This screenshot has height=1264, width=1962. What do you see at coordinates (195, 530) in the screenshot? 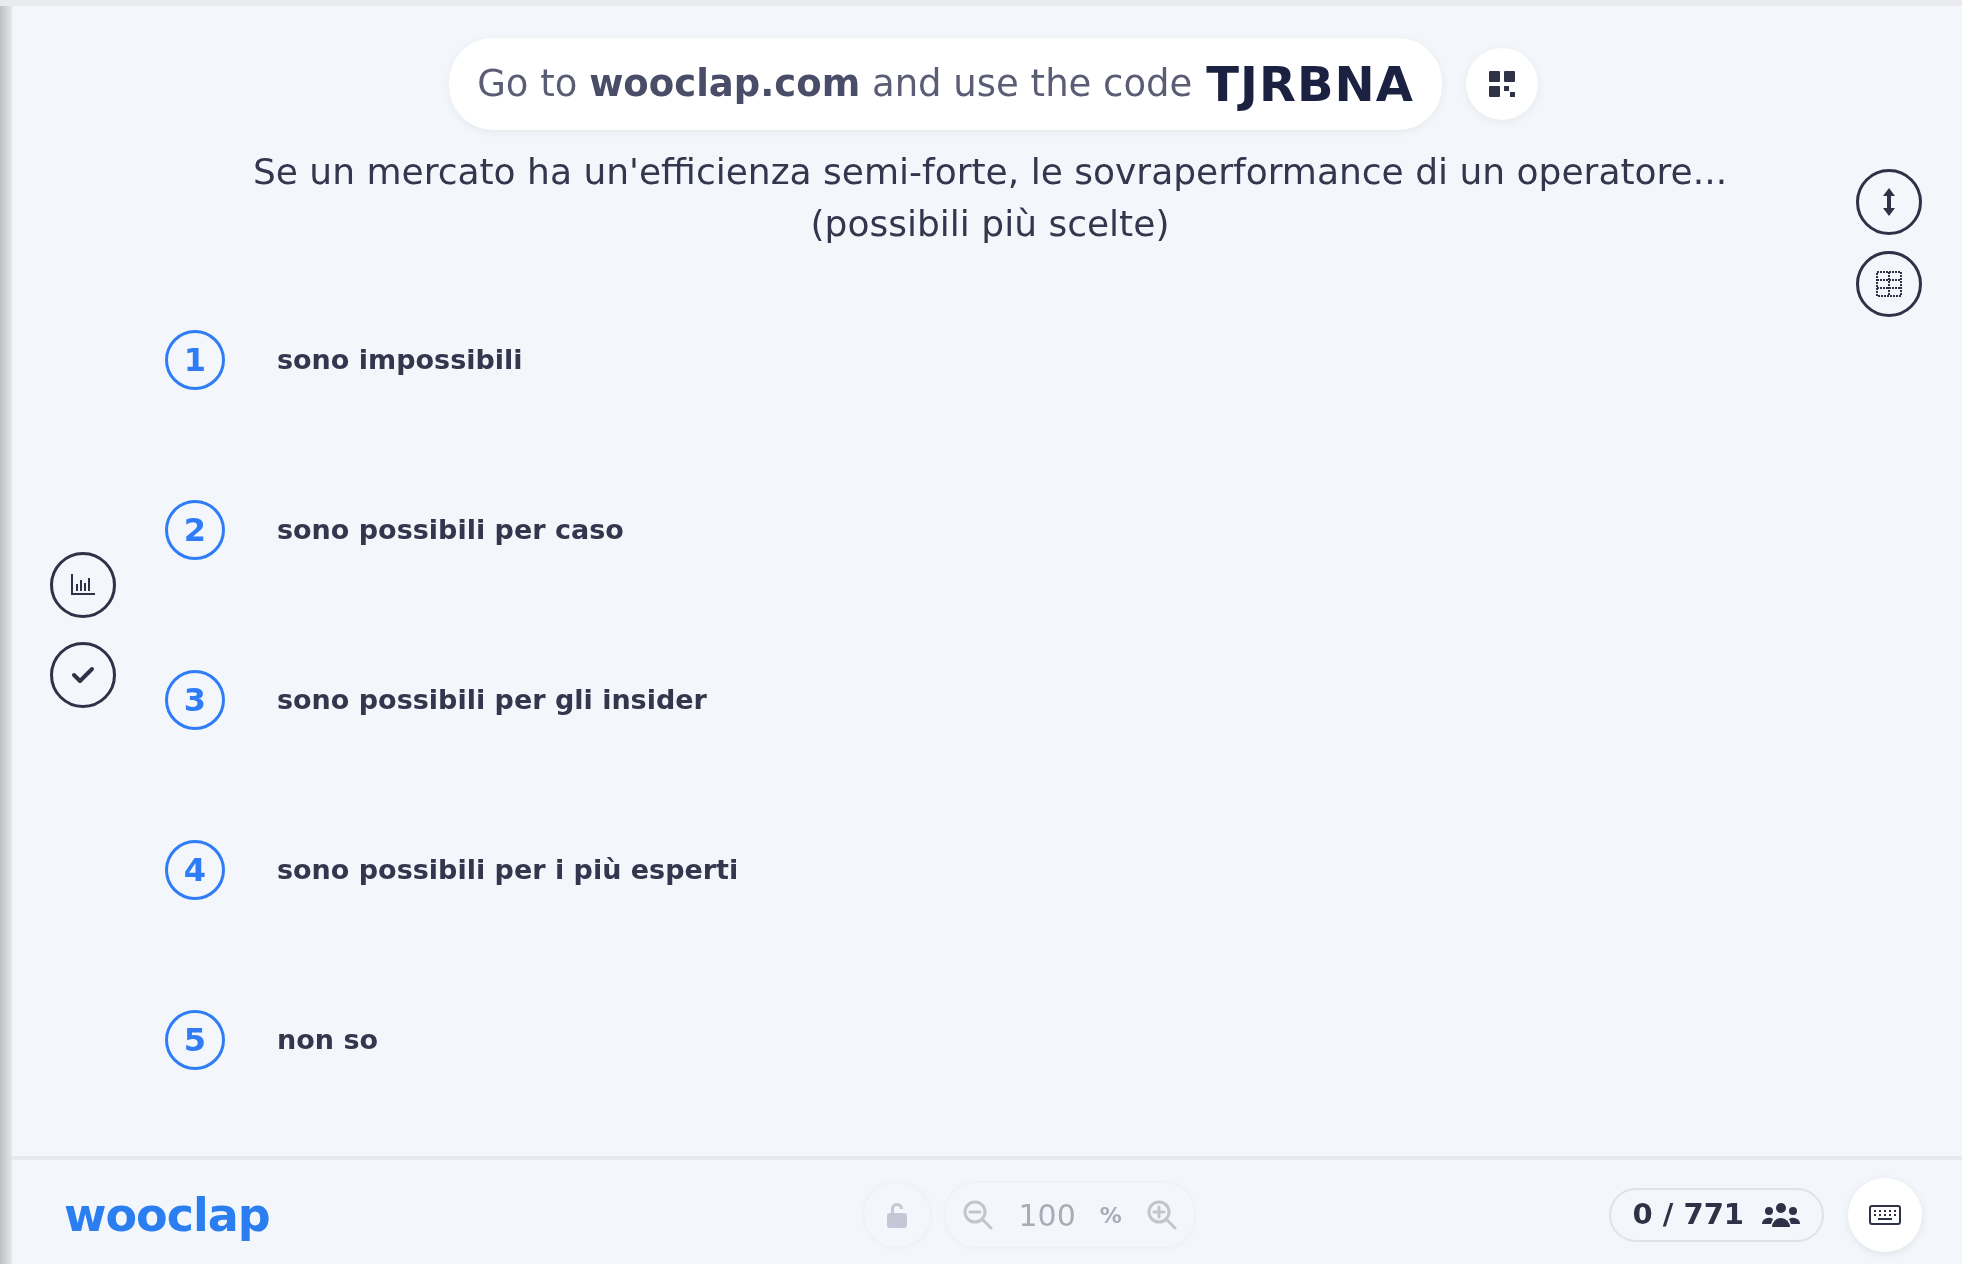
I see `option-number: 2` at bounding box center [195, 530].